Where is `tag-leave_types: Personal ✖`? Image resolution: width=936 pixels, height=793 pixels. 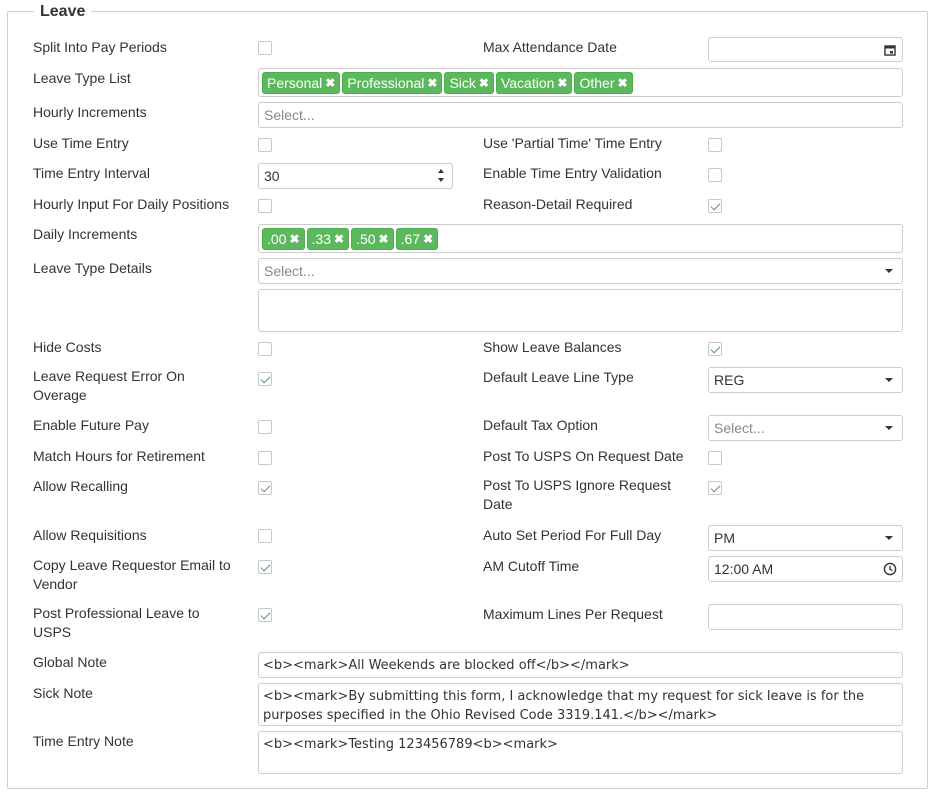 tag-leave_types: Personal ✖ is located at coordinates (301, 82).